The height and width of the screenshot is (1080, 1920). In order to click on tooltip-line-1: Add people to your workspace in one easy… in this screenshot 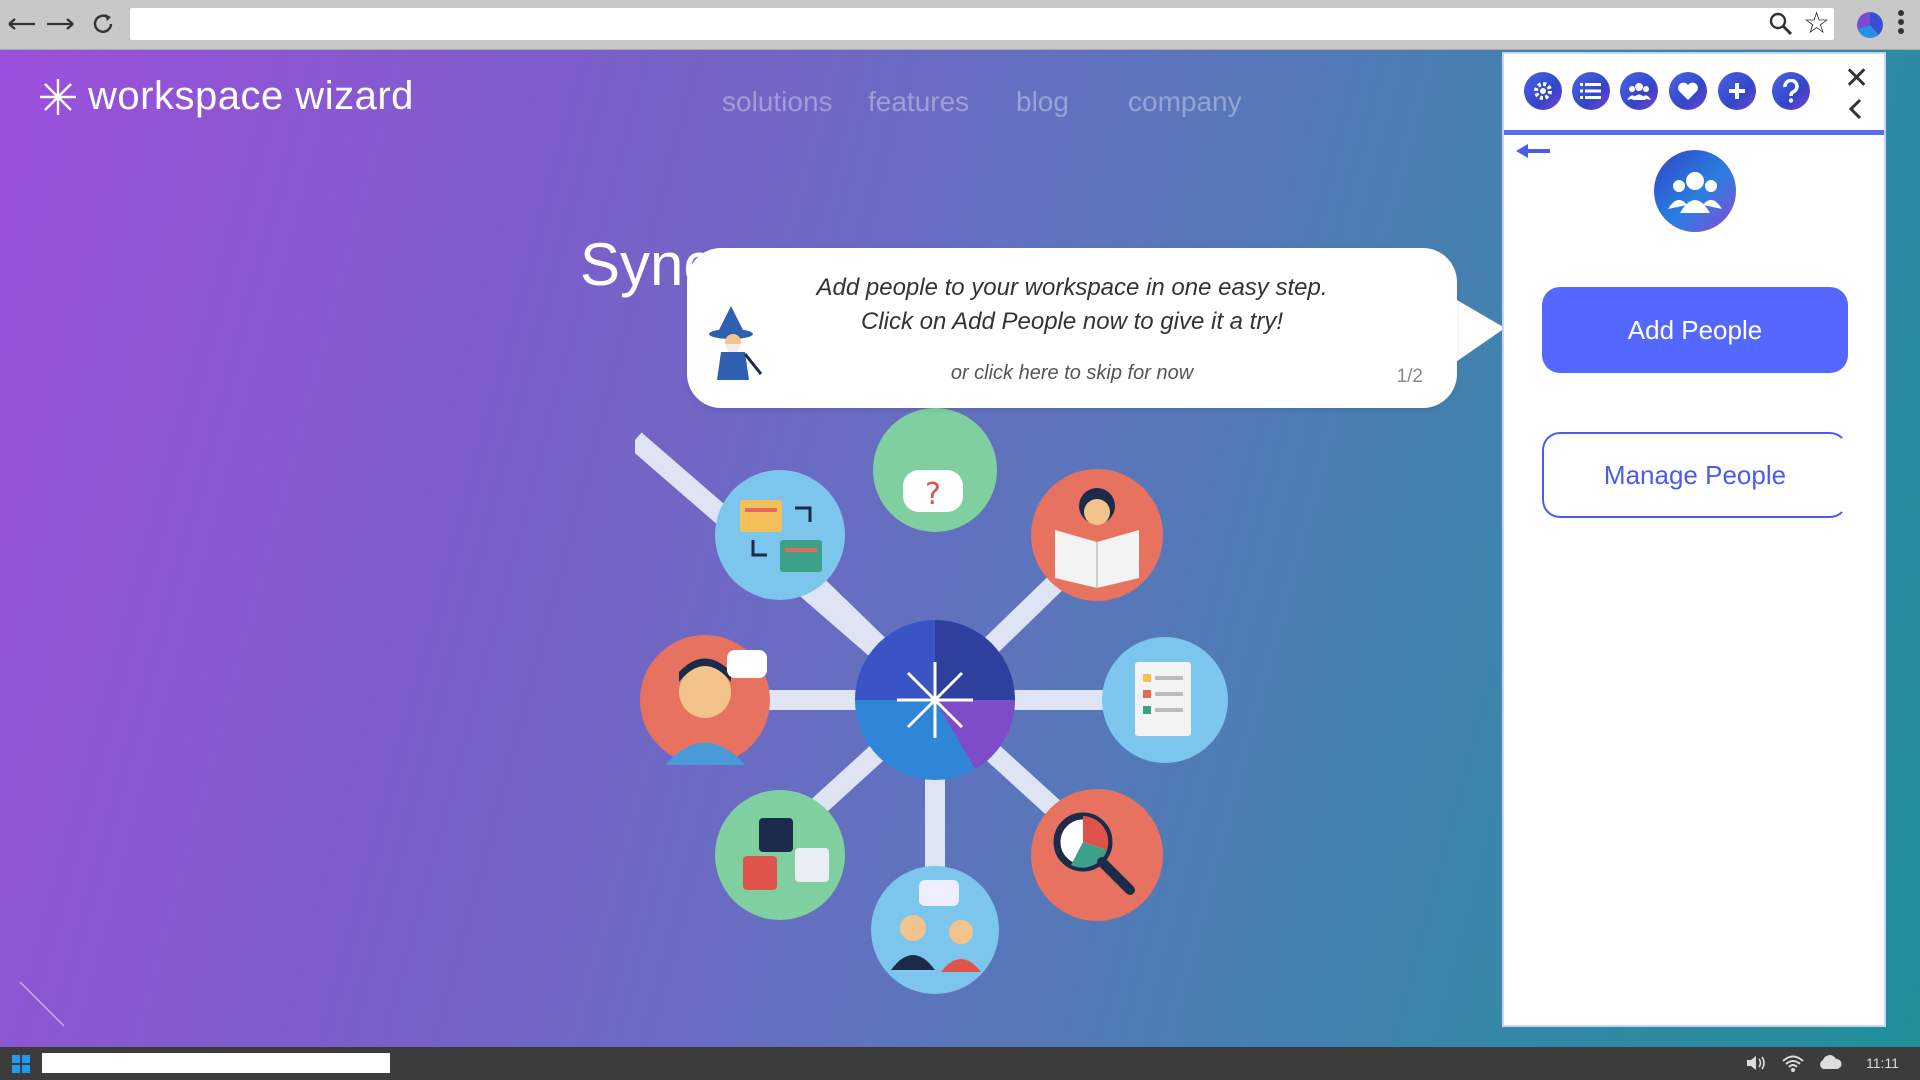, I will do `click(1072, 287)`.